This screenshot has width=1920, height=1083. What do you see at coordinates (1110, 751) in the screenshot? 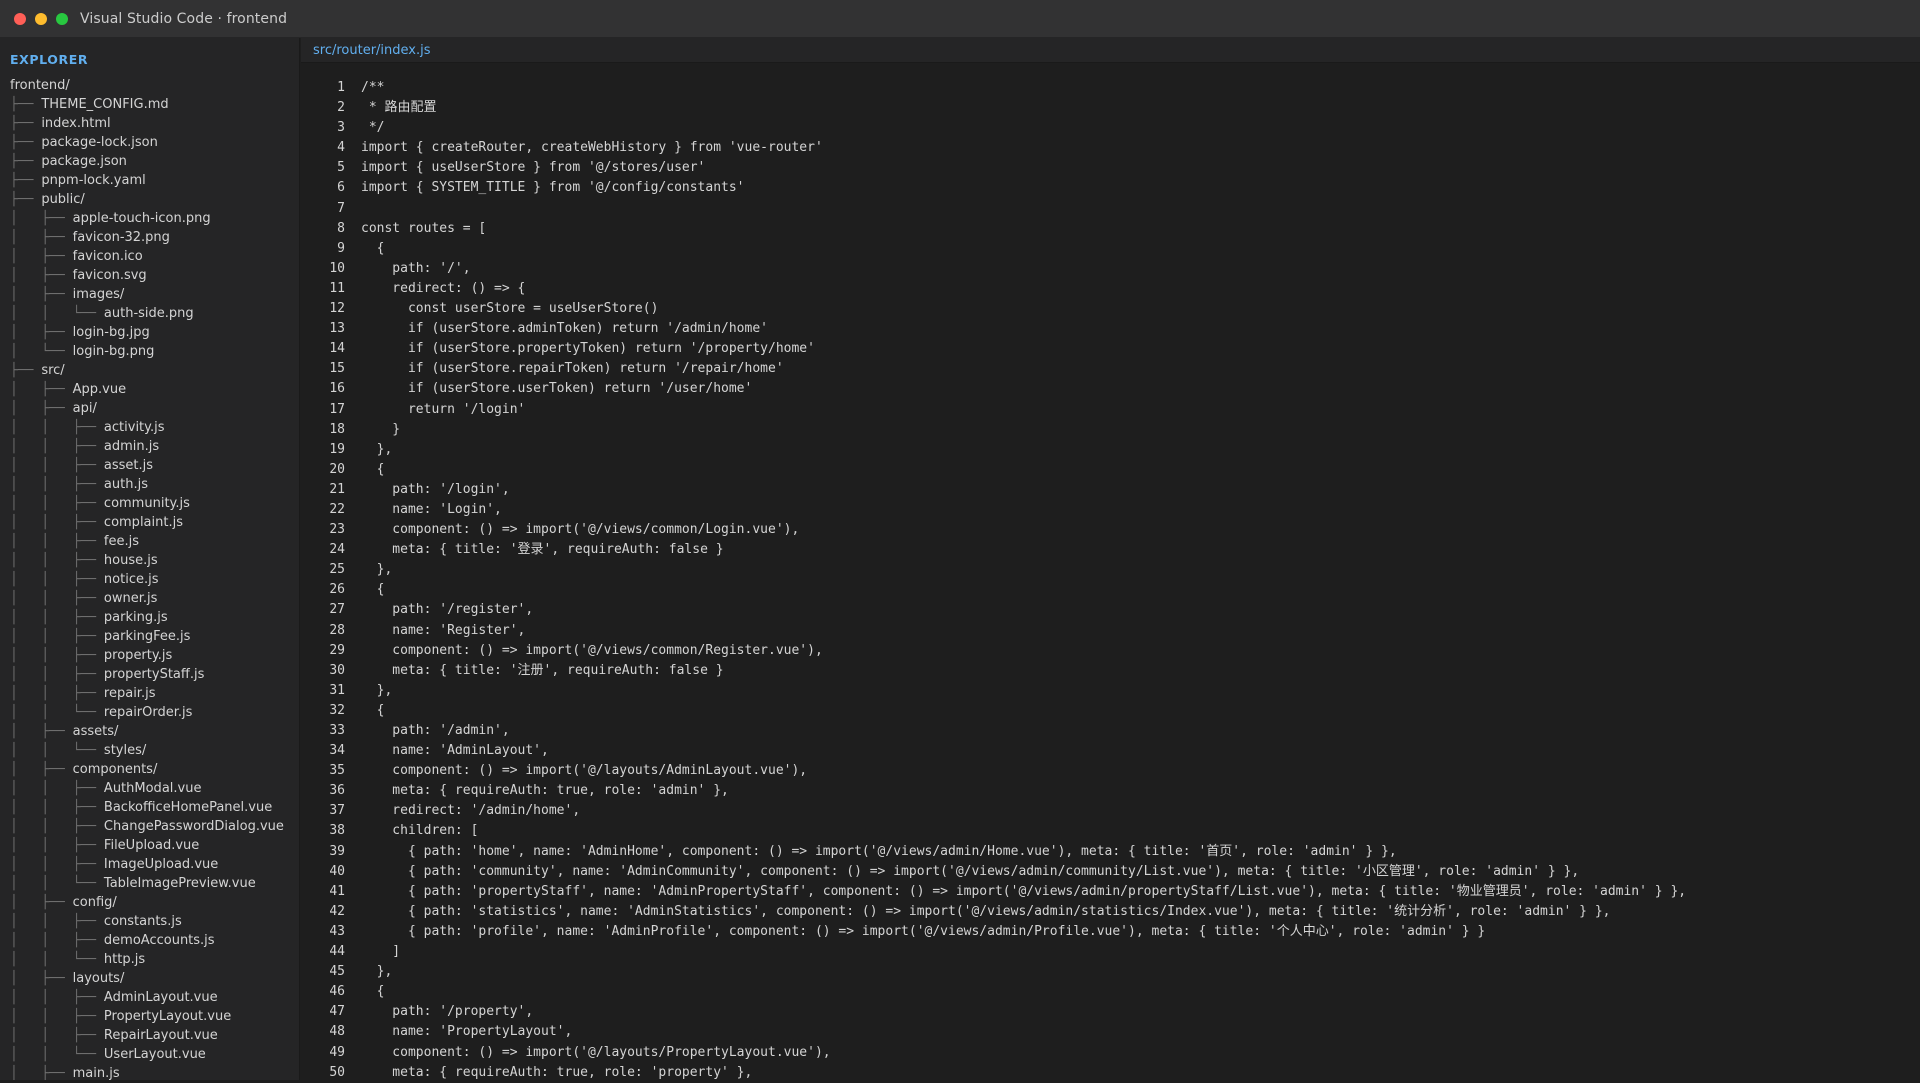
I see `code-line: 34 name: 'AdminLayout',` at bounding box center [1110, 751].